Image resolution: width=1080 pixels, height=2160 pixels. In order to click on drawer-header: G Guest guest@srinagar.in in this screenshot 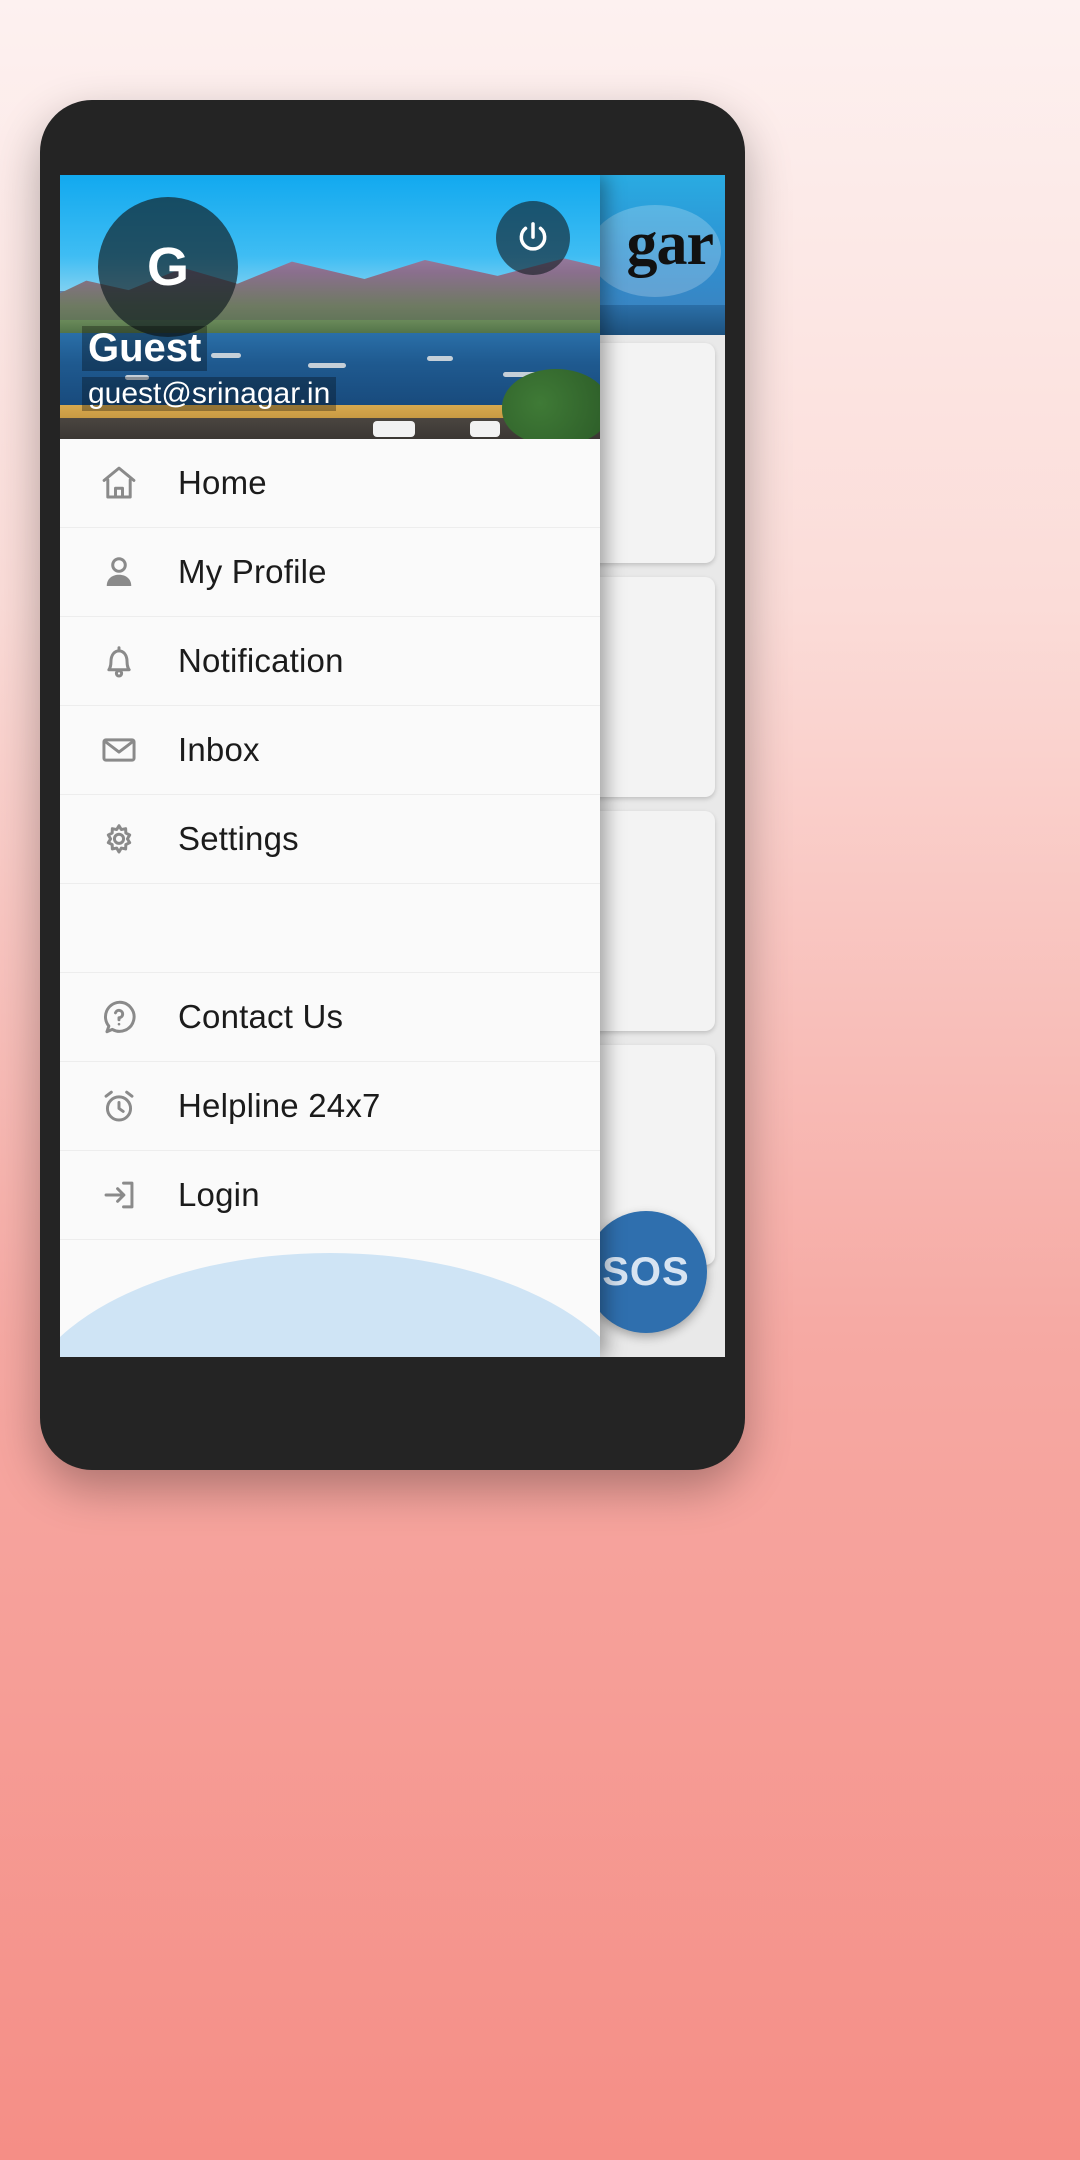, I will do `click(330, 307)`.